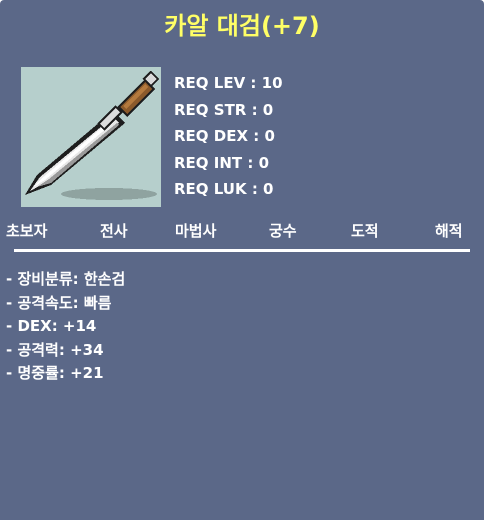 Image resolution: width=487 pixels, height=520 pixels. What do you see at coordinates (55, 349) in the screenshot?
I see `stat-attack: - 공격력: +34` at bounding box center [55, 349].